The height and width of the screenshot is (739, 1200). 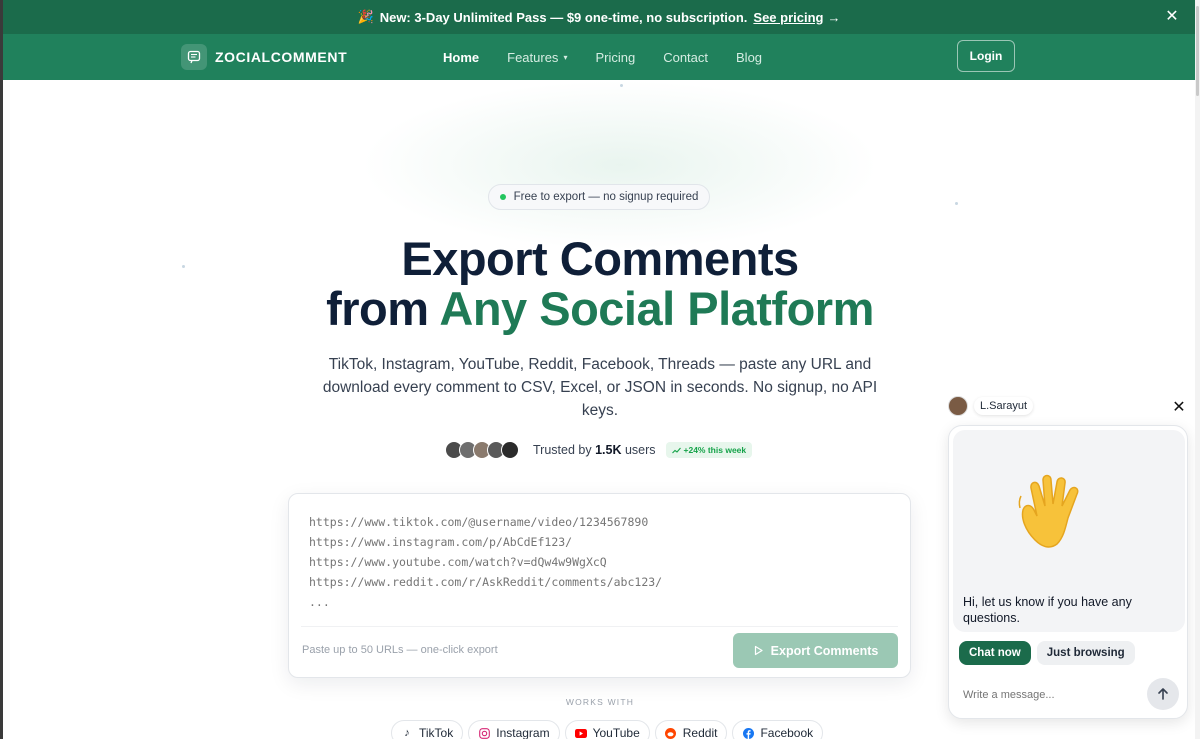 What do you see at coordinates (1197, 369) in the screenshot?
I see `page-scrollbar` at bounding box center [1197, 369].